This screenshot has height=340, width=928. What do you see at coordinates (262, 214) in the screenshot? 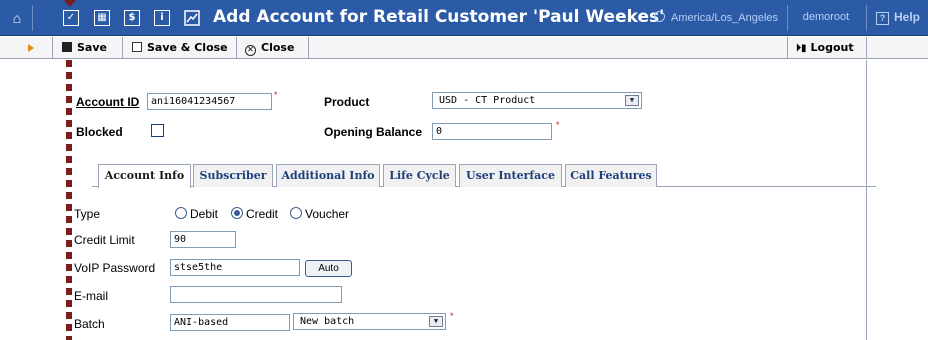
I see `radio-credit-label: Credit` at bounding box center [262, 214].